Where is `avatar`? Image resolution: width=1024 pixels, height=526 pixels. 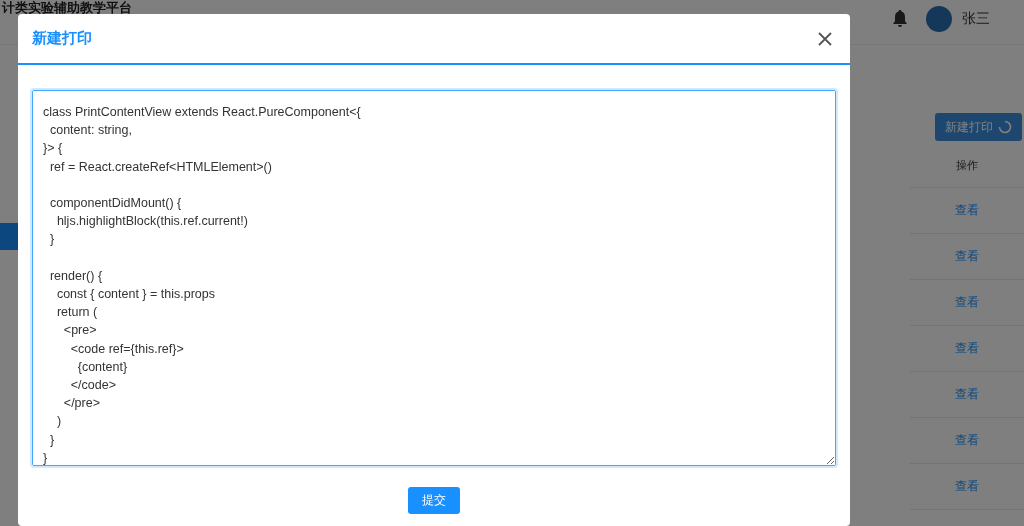
avatar is located at coordinates (939, 19).